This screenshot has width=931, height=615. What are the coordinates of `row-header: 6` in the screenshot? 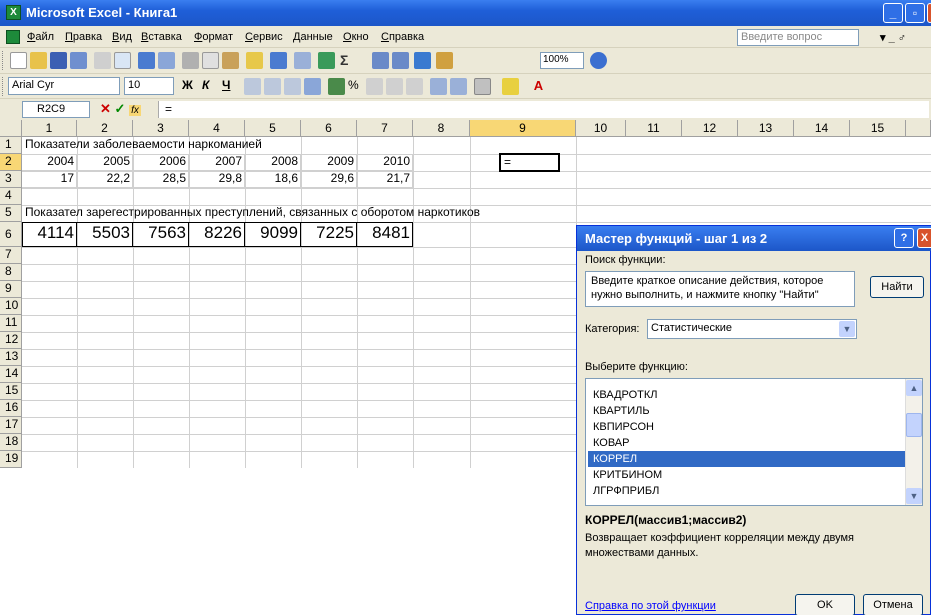 It's located at (11, 234).